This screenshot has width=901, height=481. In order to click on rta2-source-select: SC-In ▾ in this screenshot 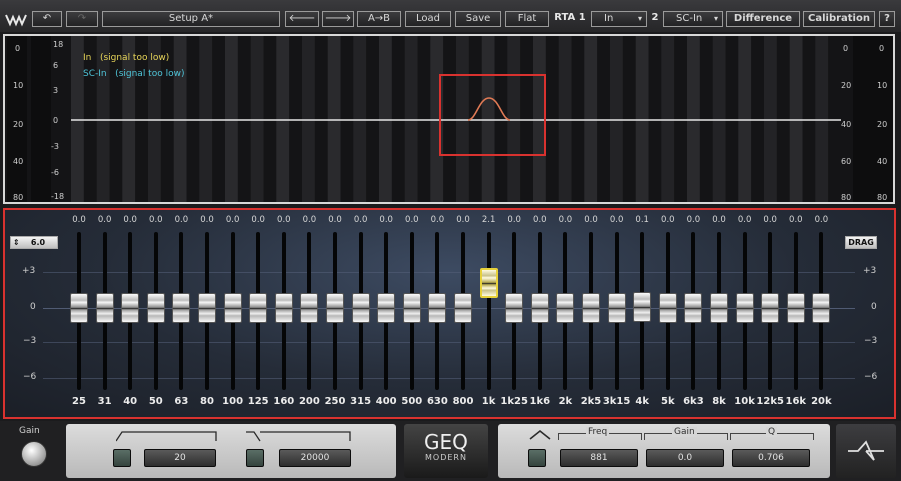, I will do `click(693, 19)`.